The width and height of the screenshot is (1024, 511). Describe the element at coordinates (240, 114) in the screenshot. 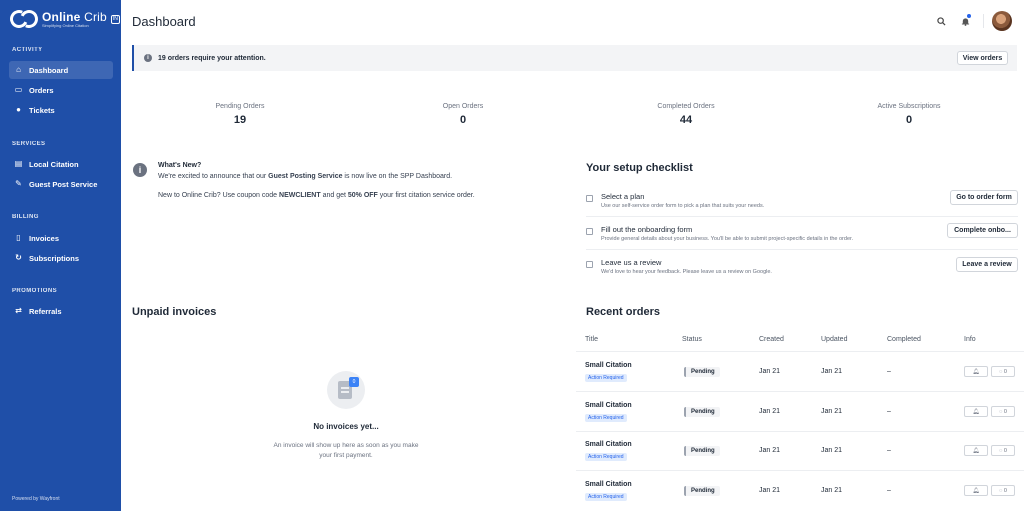

I see `stat-pending-orders: Pending Orders 19` at that location.